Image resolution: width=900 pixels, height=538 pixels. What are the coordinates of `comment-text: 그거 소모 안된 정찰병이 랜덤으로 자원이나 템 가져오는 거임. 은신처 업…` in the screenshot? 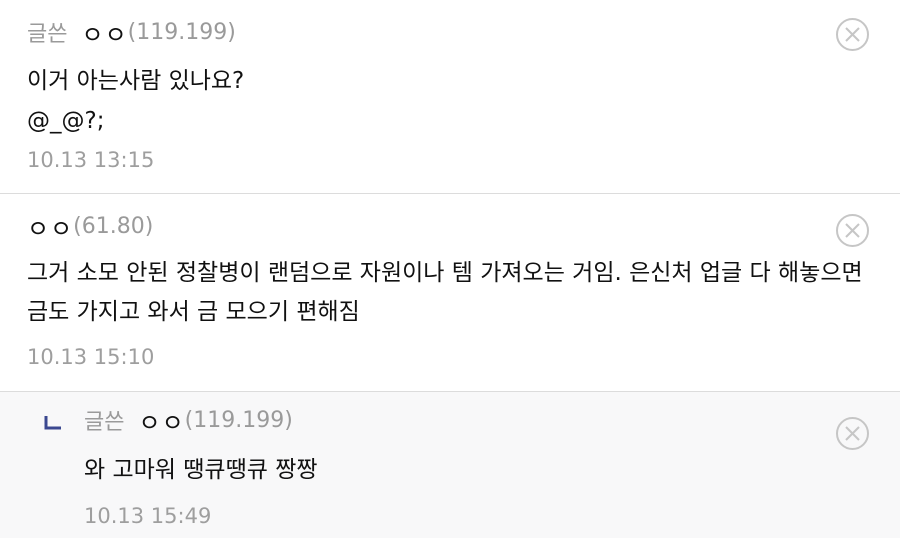 It's located at (445, 292).